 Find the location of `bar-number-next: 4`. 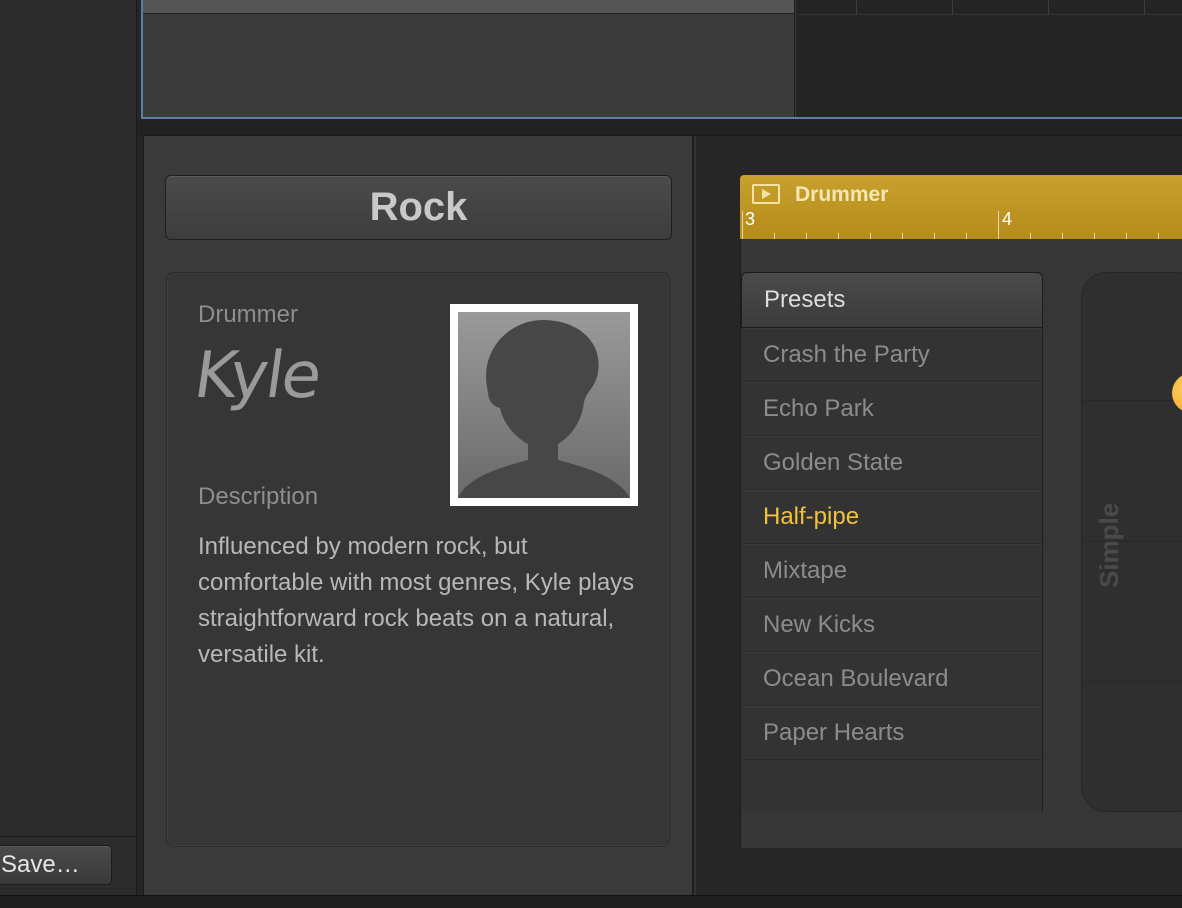

bar-number-next: 4 is located at coordinates (1007, 219).